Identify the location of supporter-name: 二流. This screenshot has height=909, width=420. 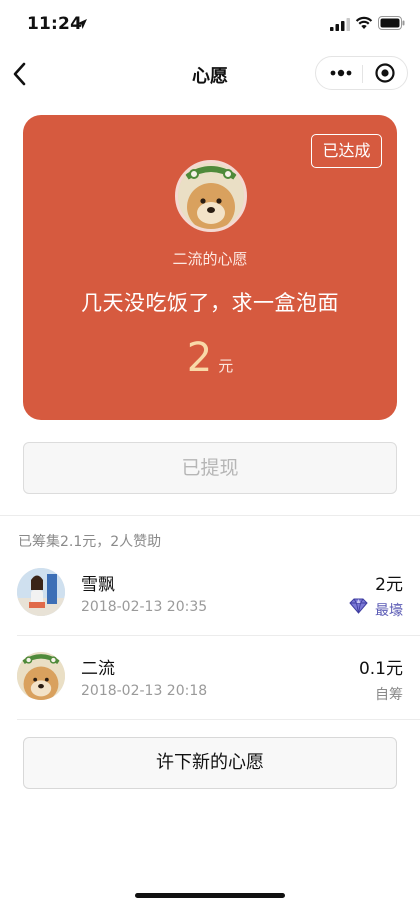
(98, 669).